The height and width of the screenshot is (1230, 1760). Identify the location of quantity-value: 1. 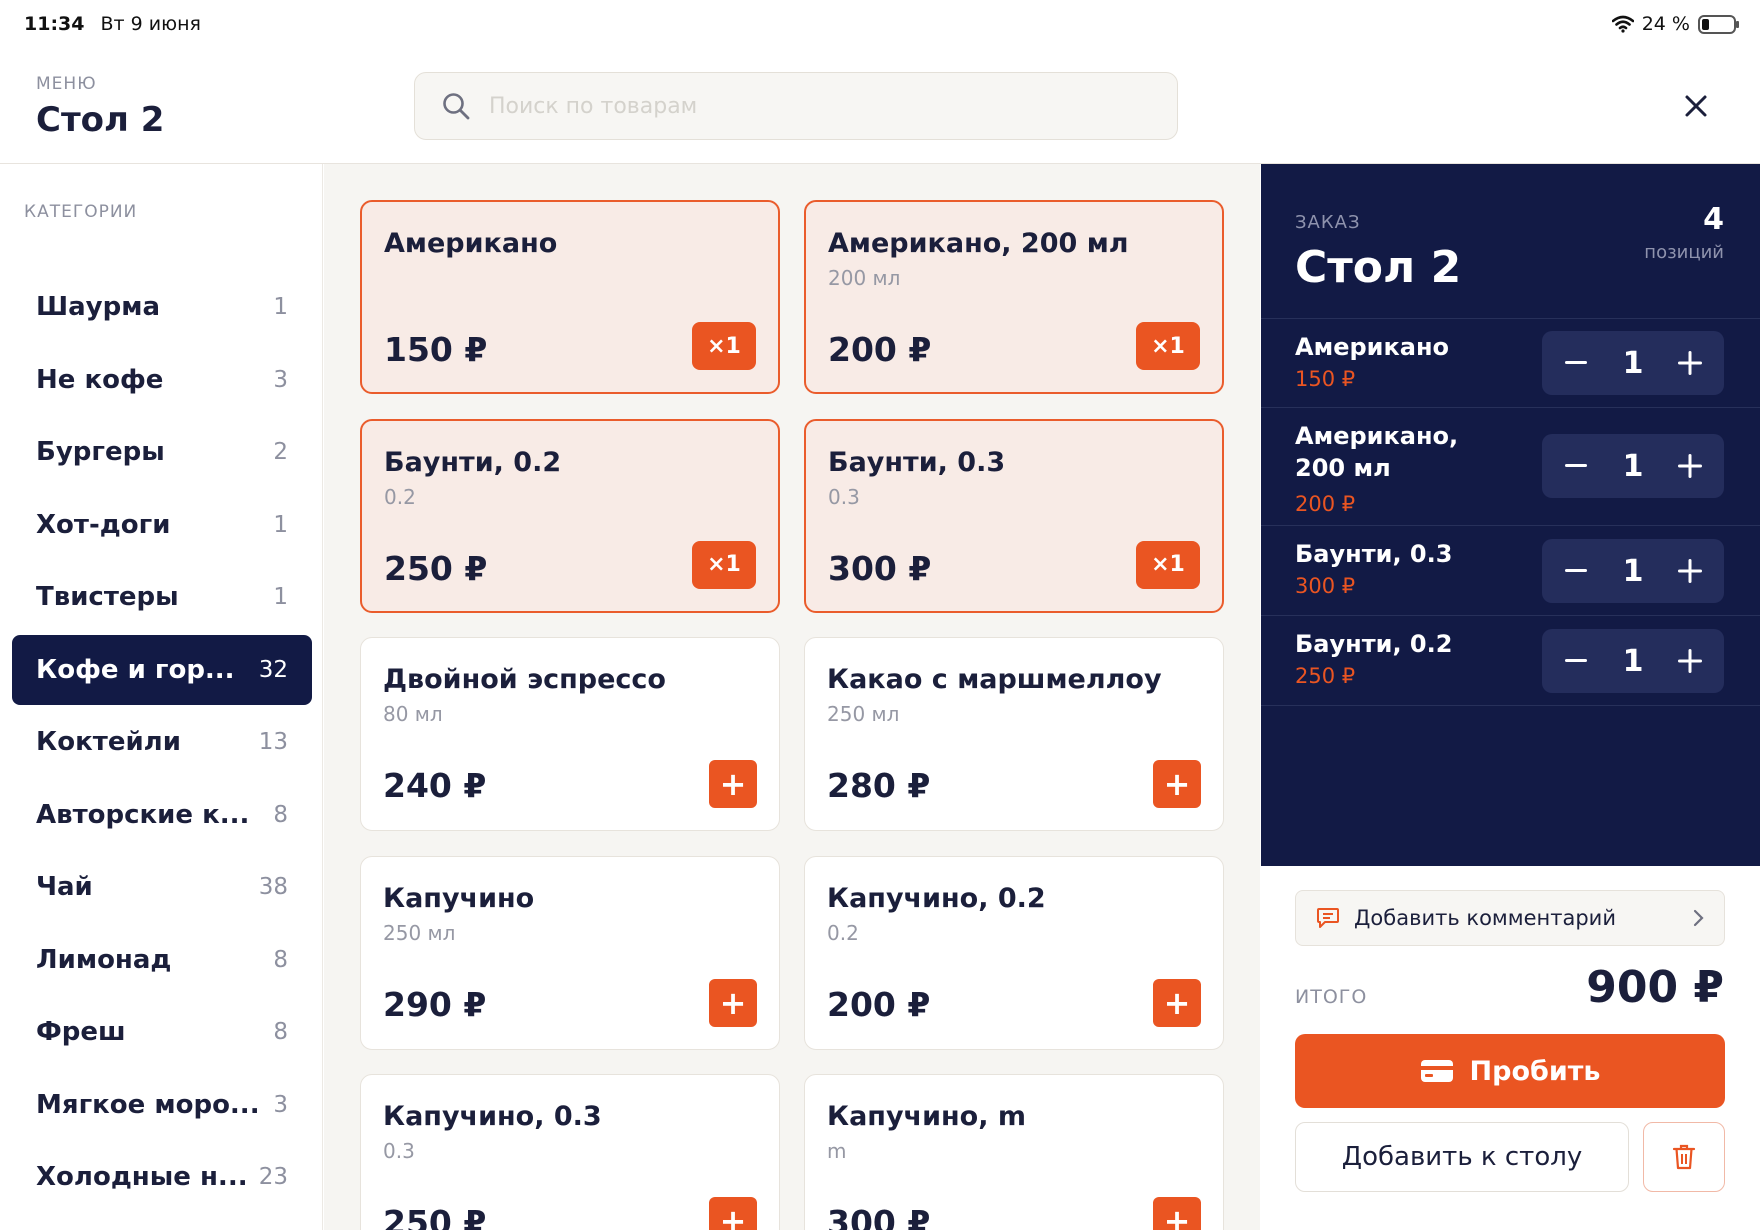
(1633, 661).